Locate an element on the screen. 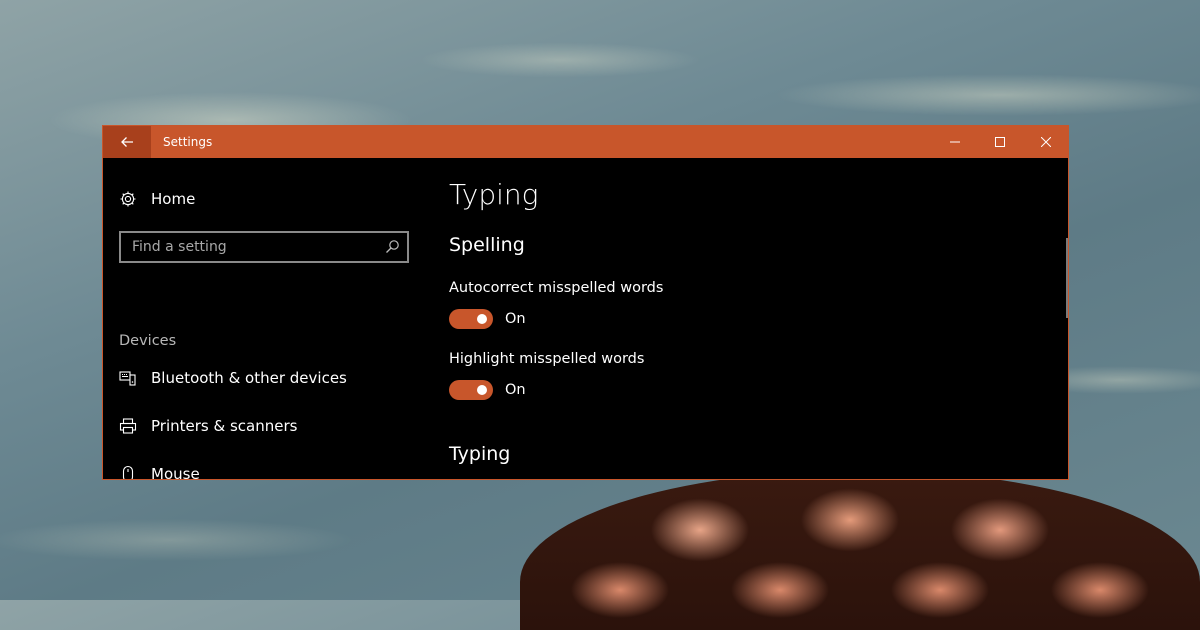  search-input is located at coordinates (257, 247).